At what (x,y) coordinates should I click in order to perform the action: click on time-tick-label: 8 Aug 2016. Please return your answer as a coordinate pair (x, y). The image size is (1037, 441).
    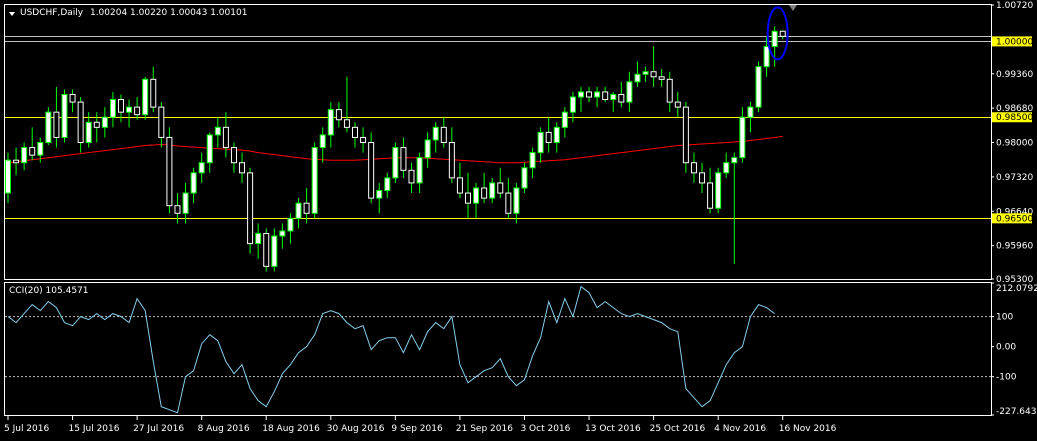
    Looking at the image, I should click on (224, 429).